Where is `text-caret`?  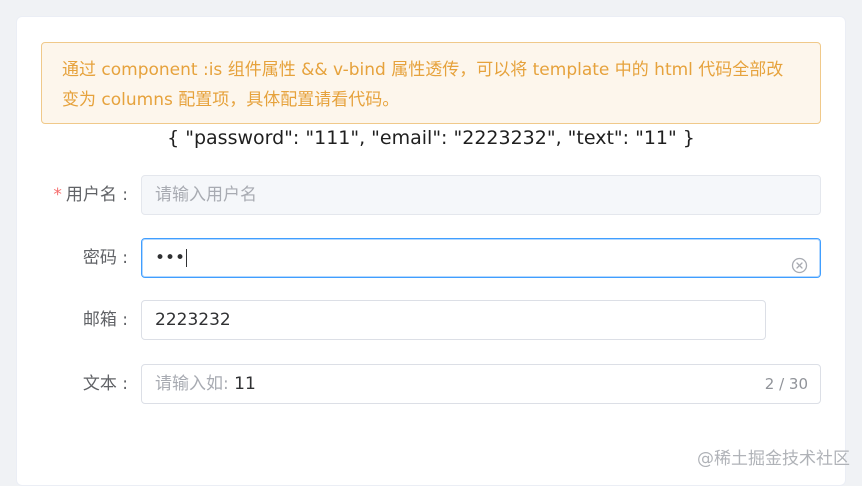
text-caret is located at coordinates (186, 258).